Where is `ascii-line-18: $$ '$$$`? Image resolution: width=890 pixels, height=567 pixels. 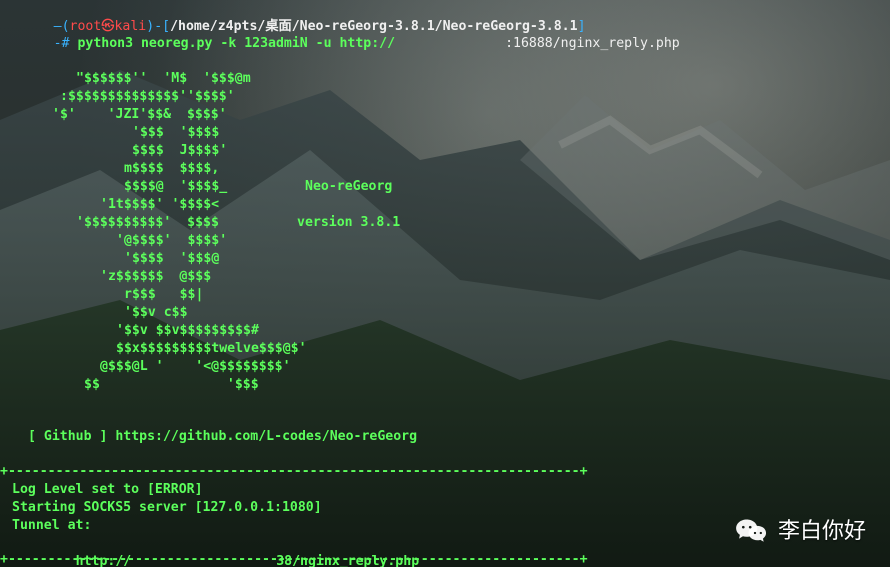
ascii-line-18: $$ '$$$ is located at coordinates (171, 384).